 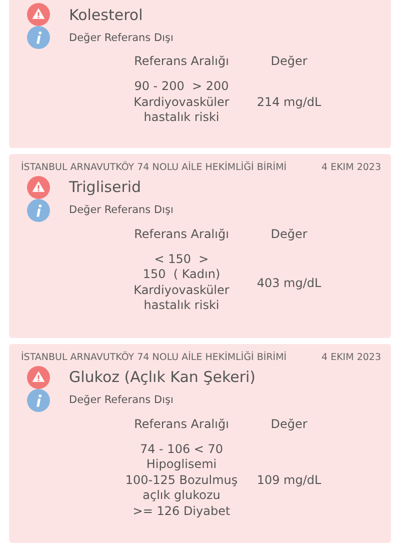 What do you see at coordinates (289, 102) in the screenshot?
I see `result-value: 214 mg/dL` at bounding box center [289, 102].